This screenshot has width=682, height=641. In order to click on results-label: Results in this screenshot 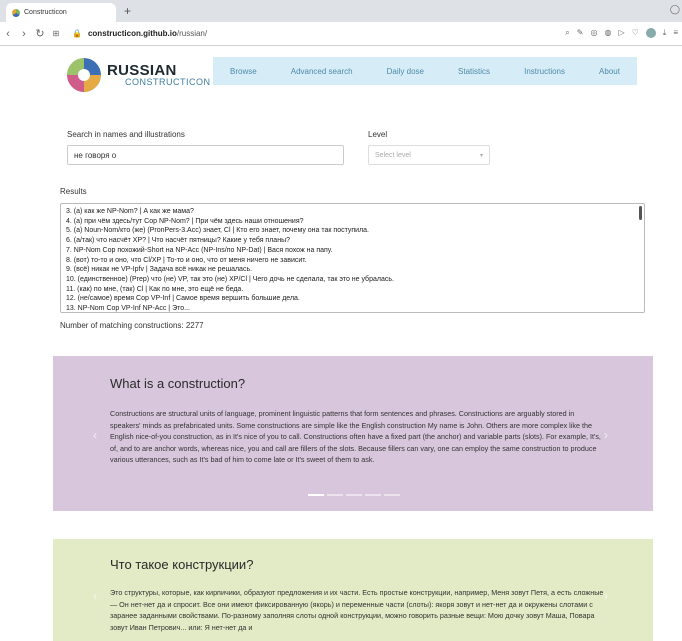, I will do `click(73, 191)`.